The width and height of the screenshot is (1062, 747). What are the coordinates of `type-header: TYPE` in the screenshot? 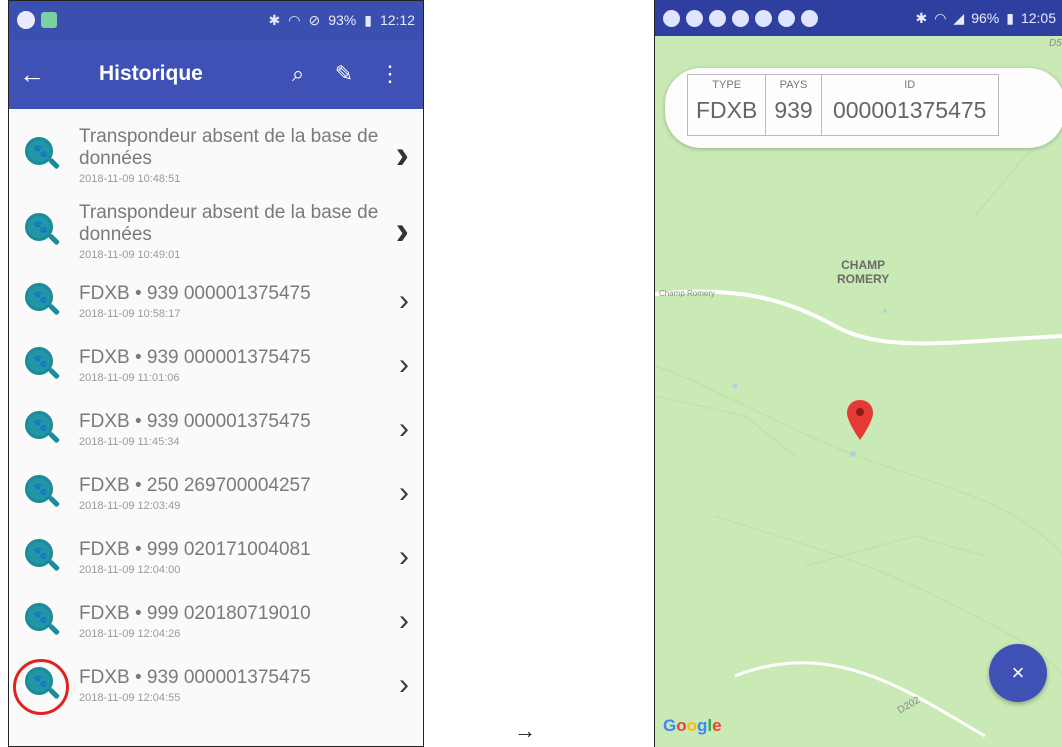 It's located at (727, 85).